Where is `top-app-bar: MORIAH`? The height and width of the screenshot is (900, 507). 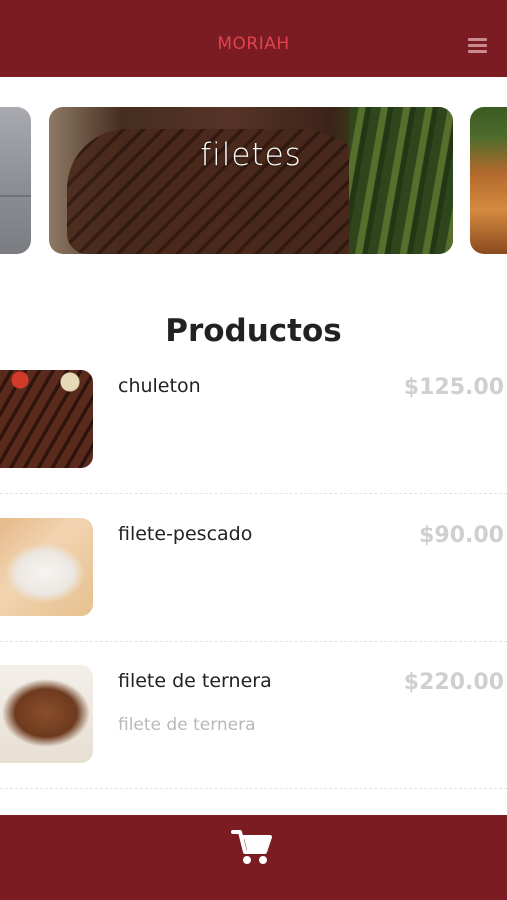
top-app-bar: MORIAH is located at coordinates (253, 38).